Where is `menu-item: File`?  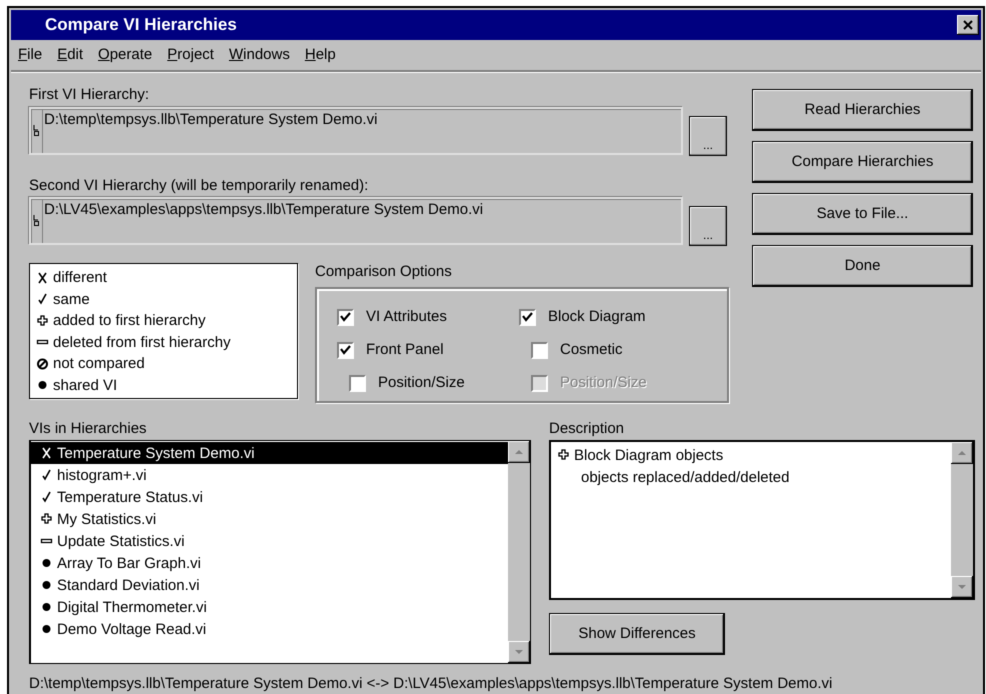
menu-item: File is located at coordinates (30, 55).